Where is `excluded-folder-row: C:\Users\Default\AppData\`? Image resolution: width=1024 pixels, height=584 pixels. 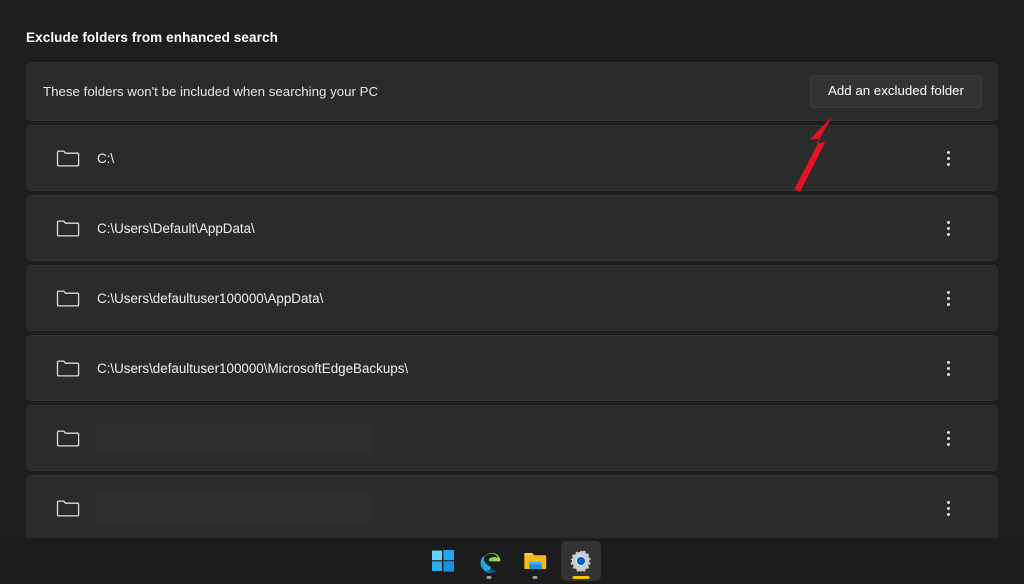 excluded-folder-row: C:\Users\Default\AppData\ is located at coordinates (512, 228).